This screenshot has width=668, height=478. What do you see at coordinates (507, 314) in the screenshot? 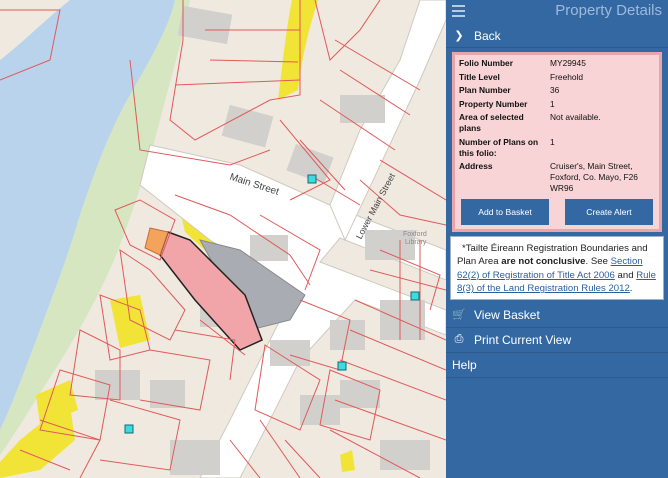
I see `view-basket-label: View Basket` at bounding box center [507, 314].